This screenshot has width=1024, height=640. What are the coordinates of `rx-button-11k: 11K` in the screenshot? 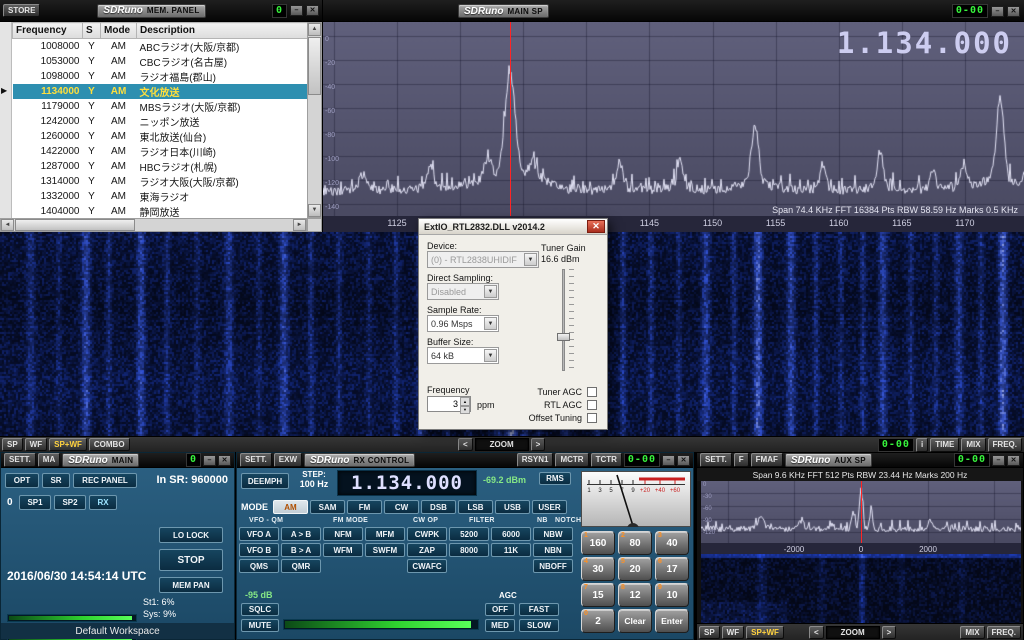 It's located at (511, 550).